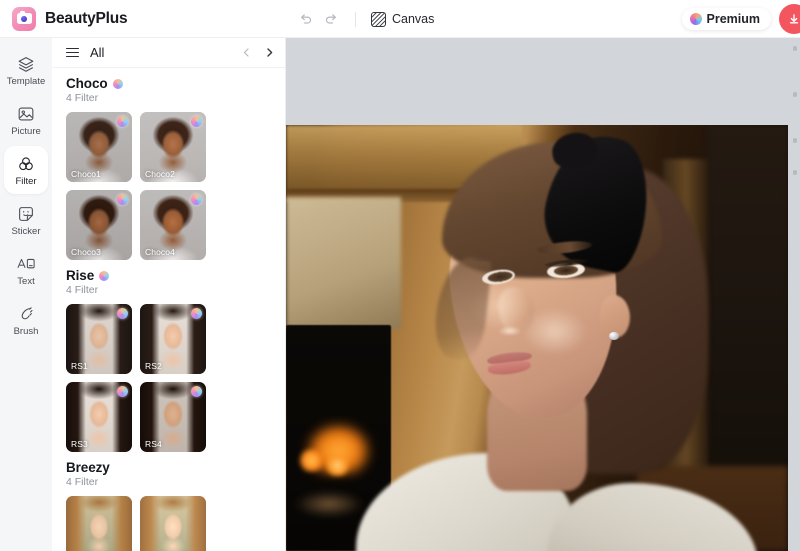  Describe the element at coordinates (99, 339) in the screenshot. I see `filter-thumb: RS1` at that location.